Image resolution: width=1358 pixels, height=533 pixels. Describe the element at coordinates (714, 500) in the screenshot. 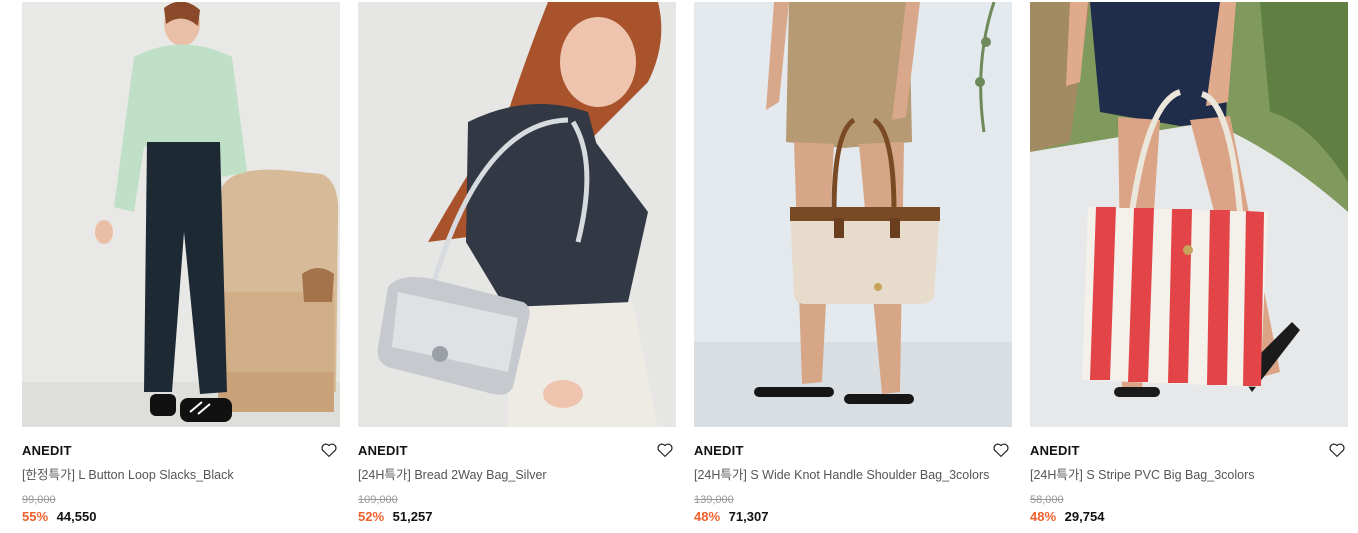

I see `original-price: 139,000` at that location.